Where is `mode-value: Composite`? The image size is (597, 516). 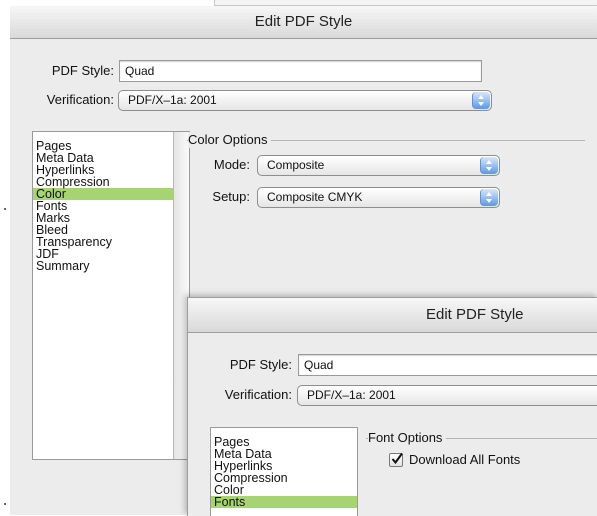 mode-value: Composite is located at coordinates (296, 165).